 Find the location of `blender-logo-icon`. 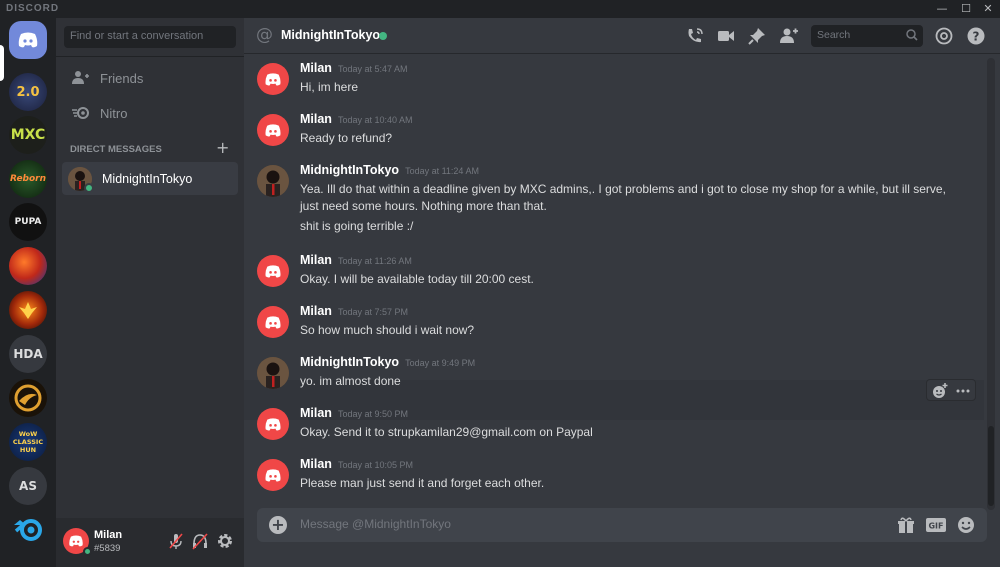

blender-logo-icon is located at coordinates (28, 530).